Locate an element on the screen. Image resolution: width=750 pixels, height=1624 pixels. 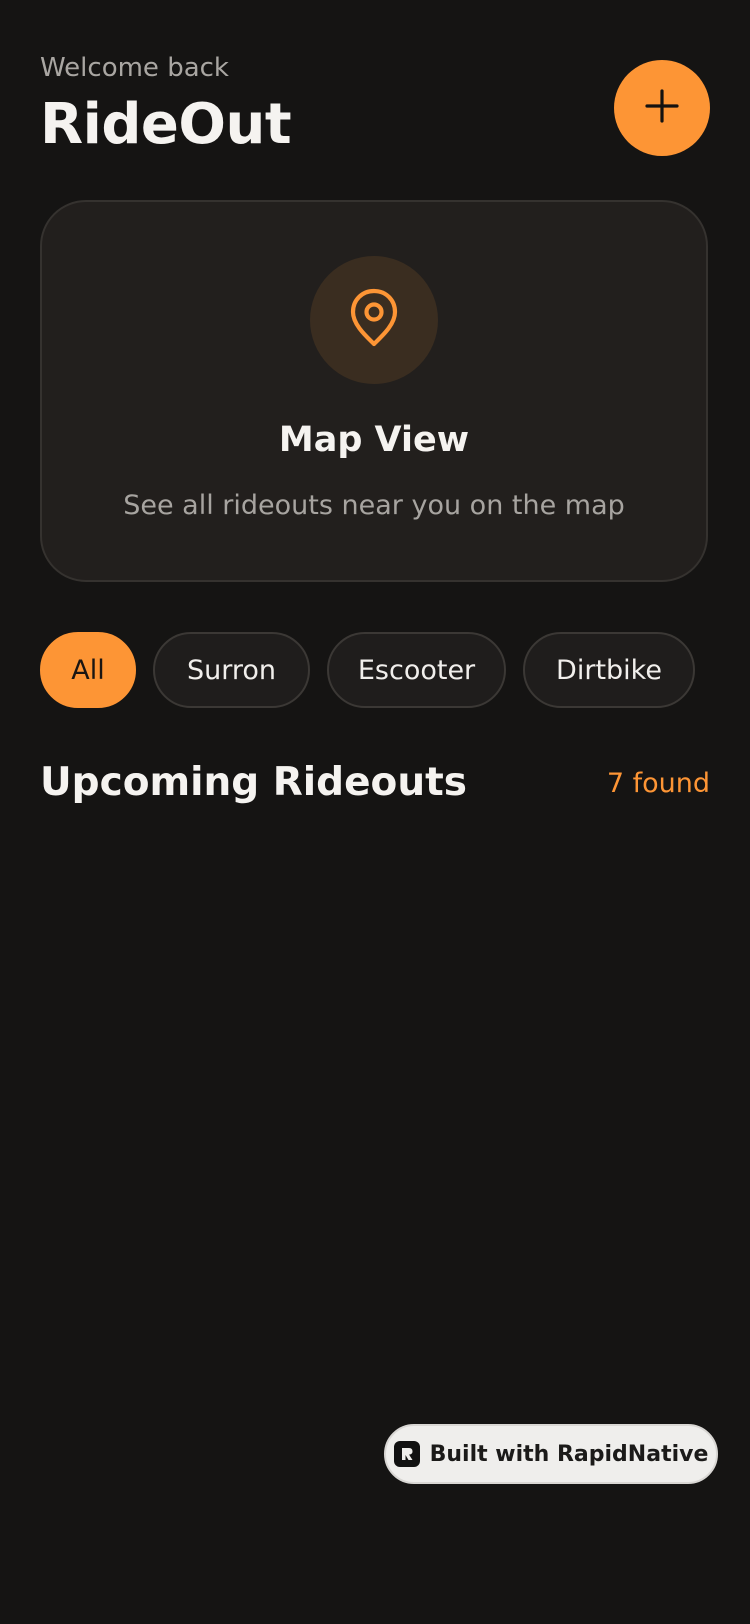
map-view-subtitle: See all rideouts near you on the map is located at coordinates (374, 505).